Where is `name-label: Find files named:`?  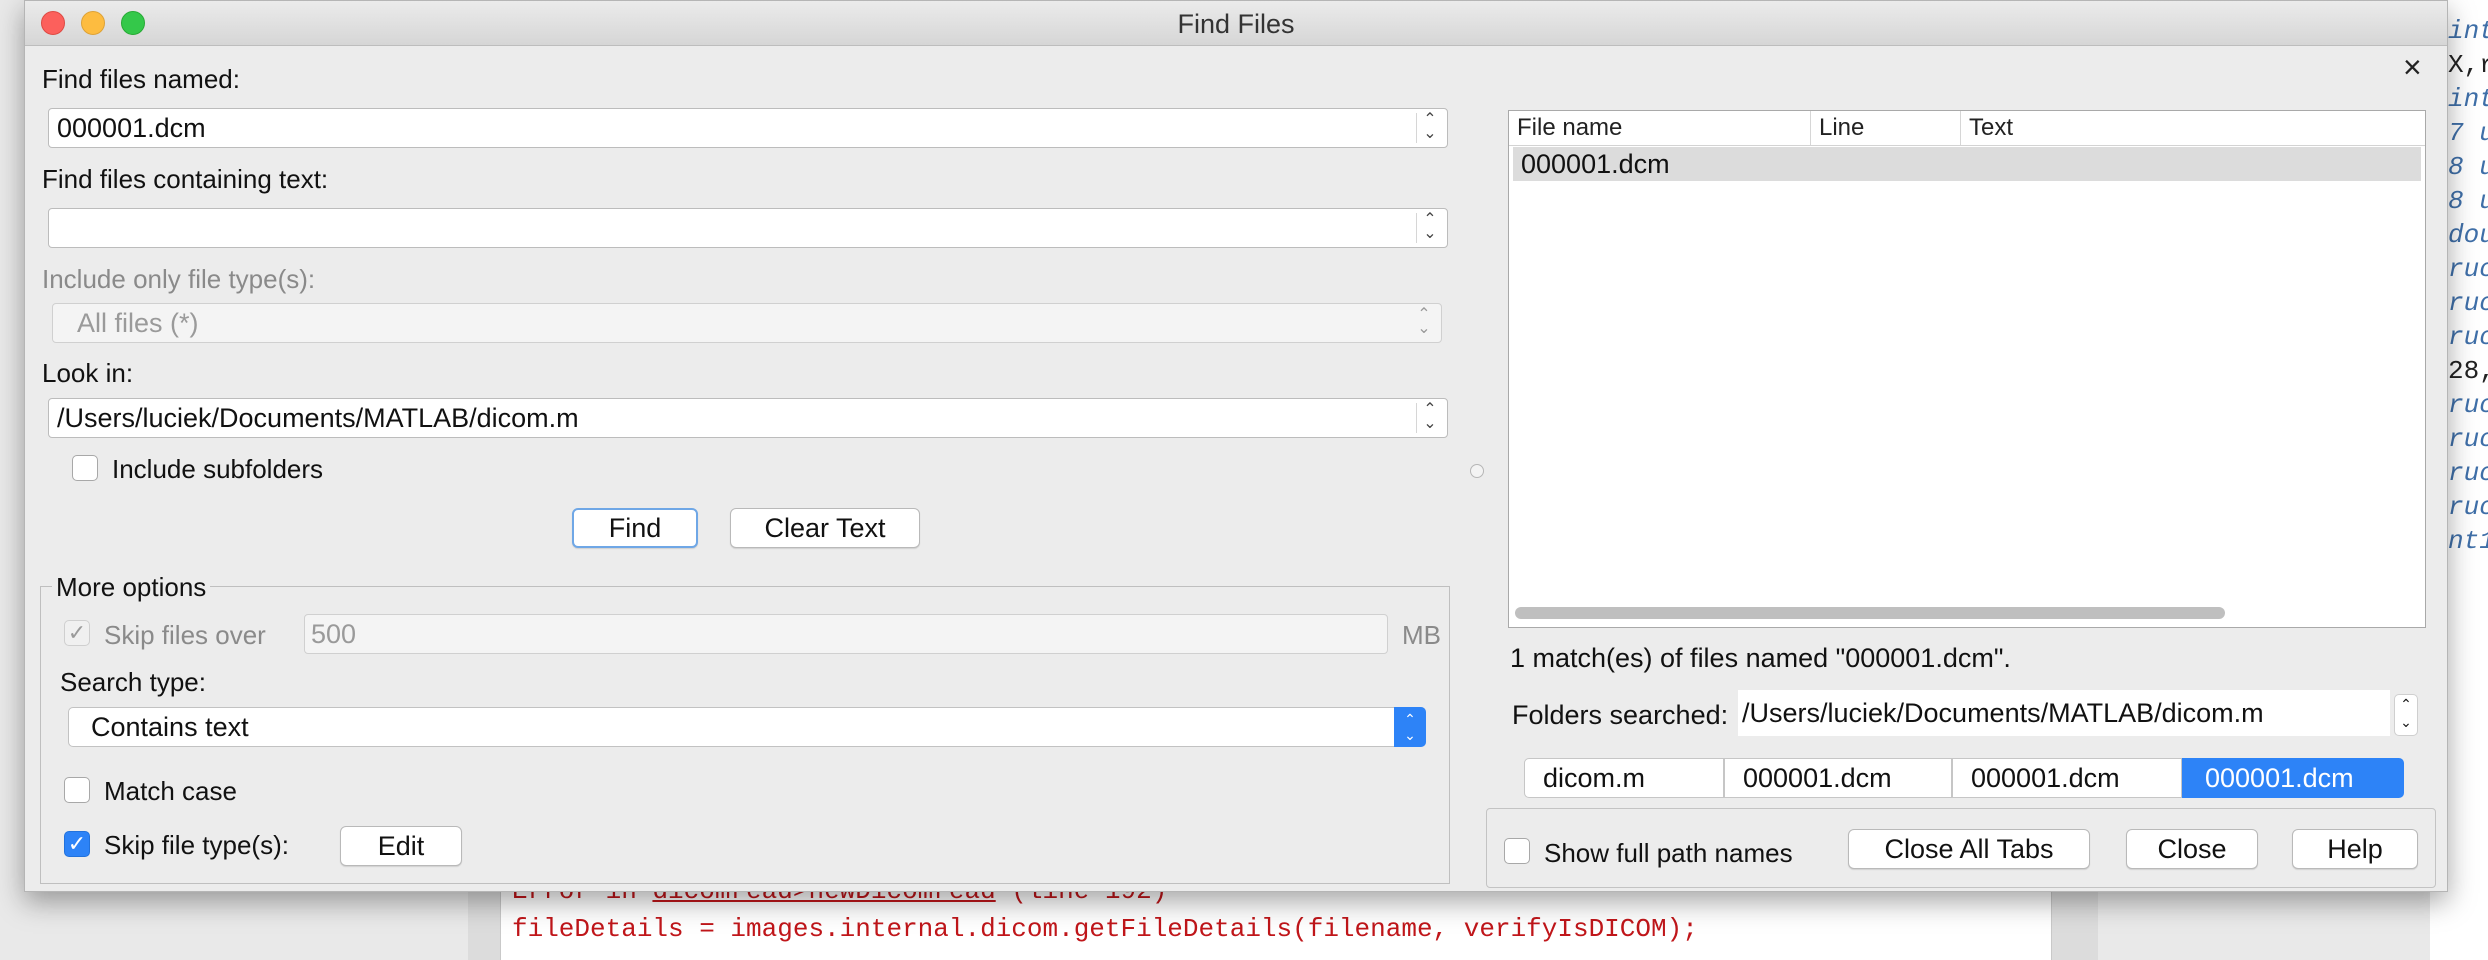 name-label: Find files named: is located at coordinates (141, 79).